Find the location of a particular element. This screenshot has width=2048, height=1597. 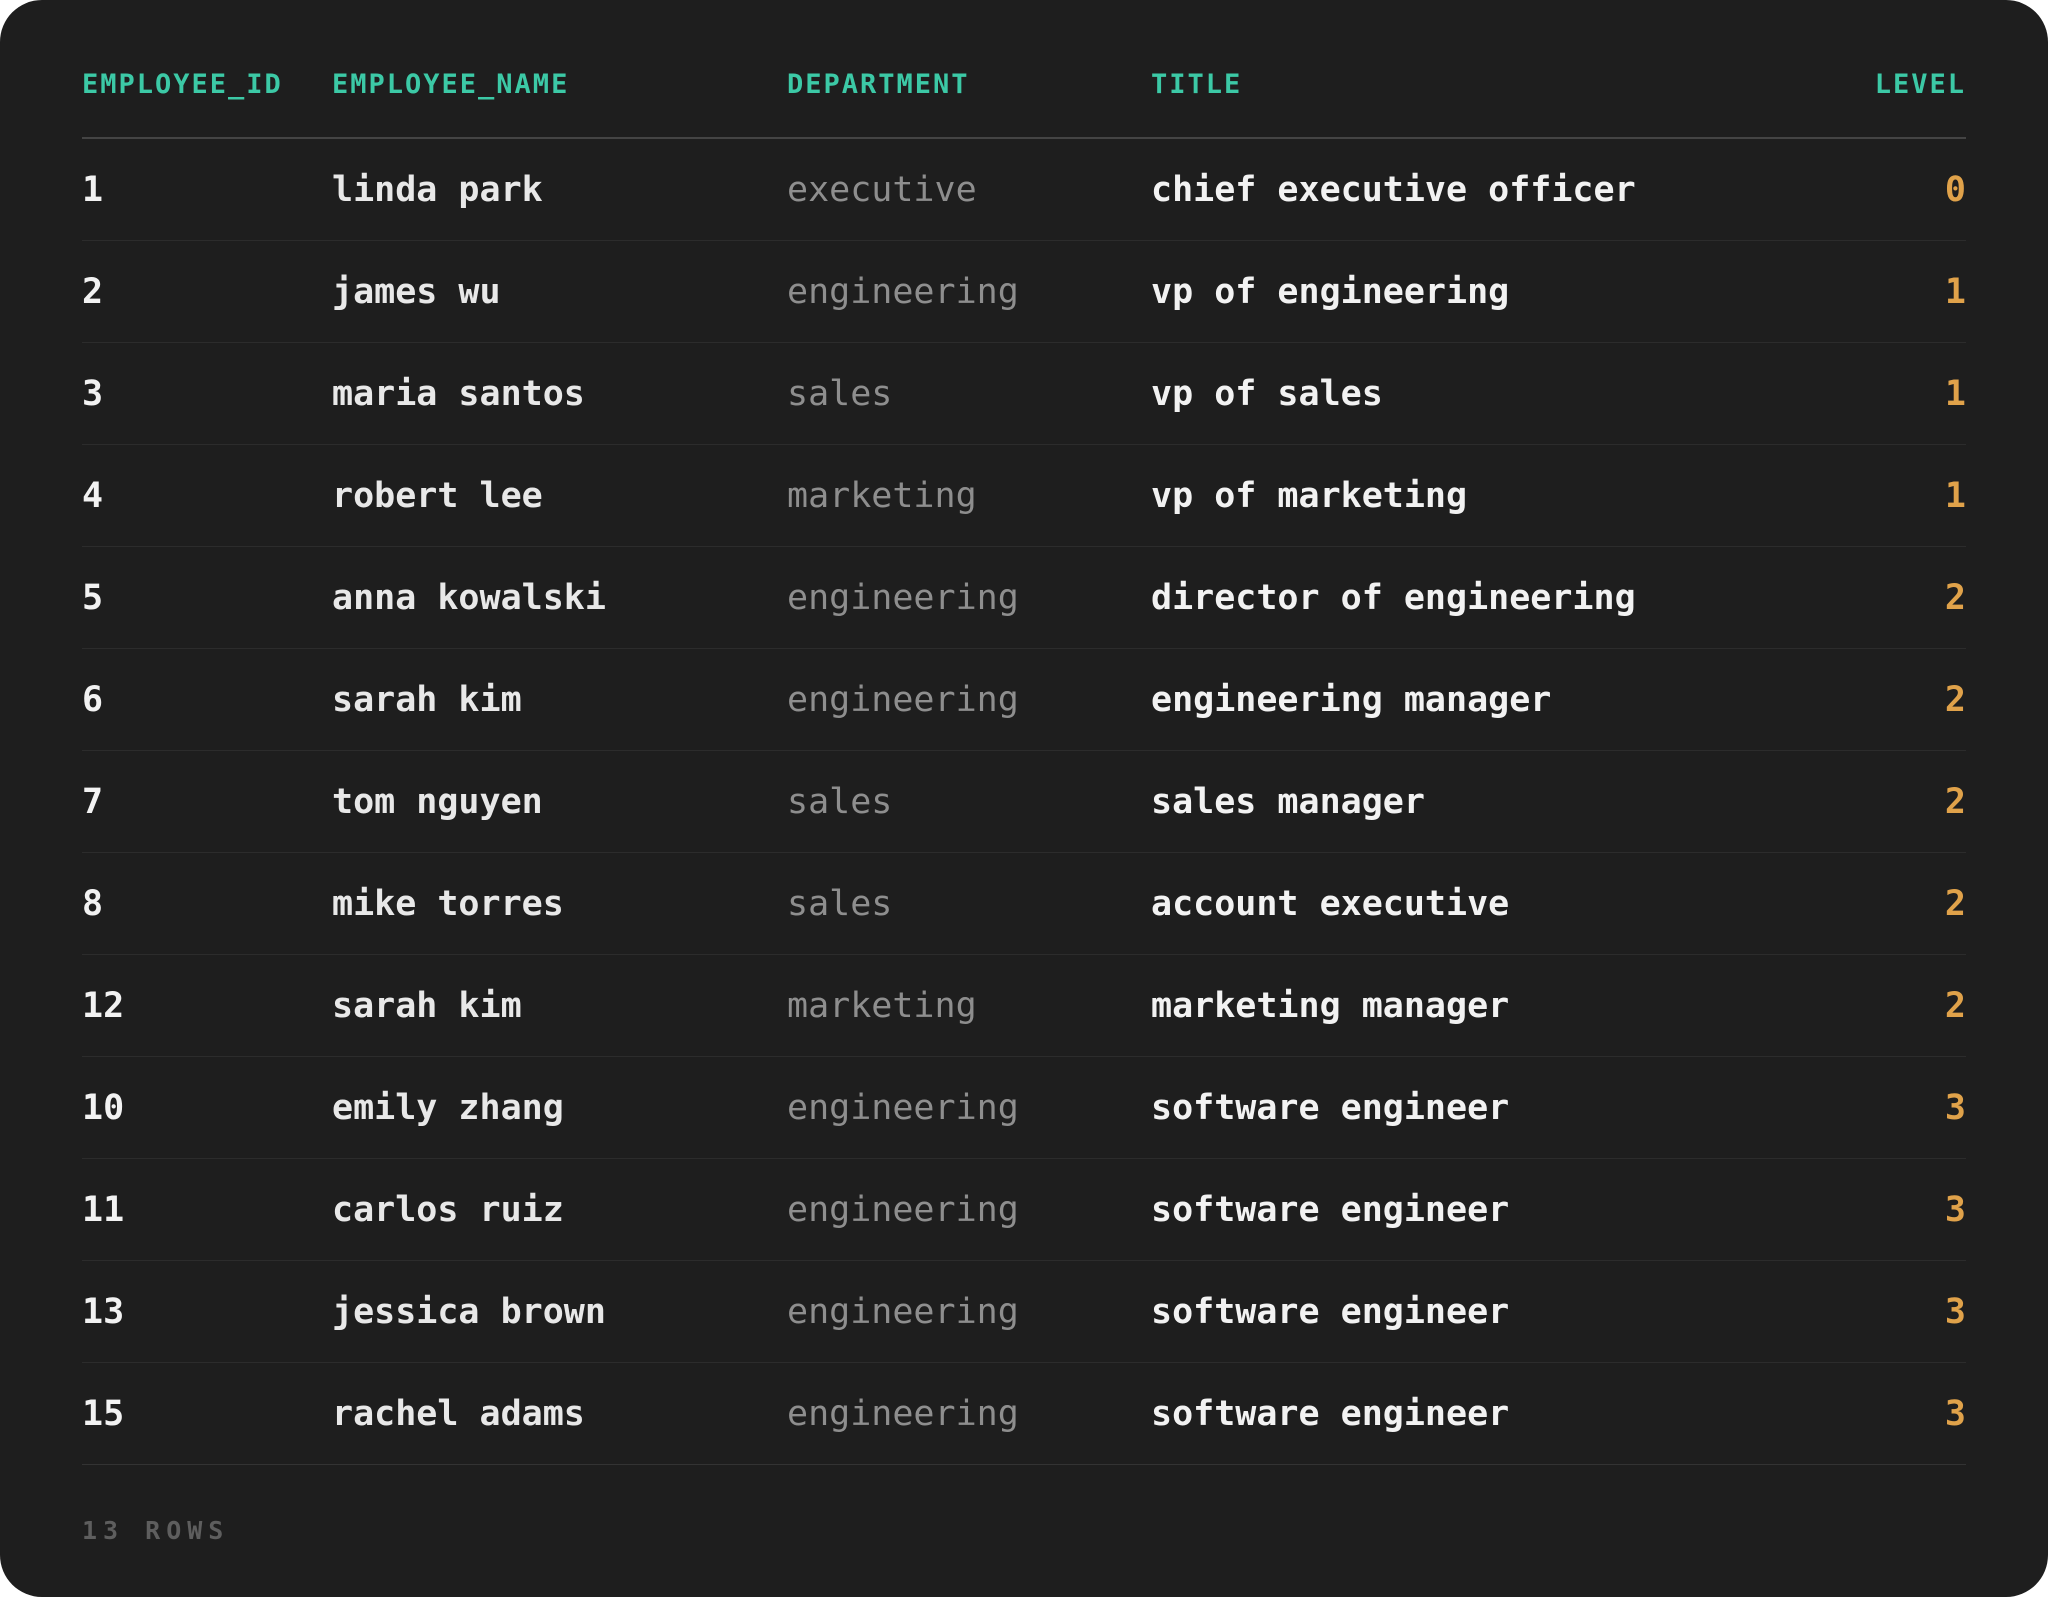

table-row: 8 mike torres sales account executive 2 is located at coordinates (1024, 903).